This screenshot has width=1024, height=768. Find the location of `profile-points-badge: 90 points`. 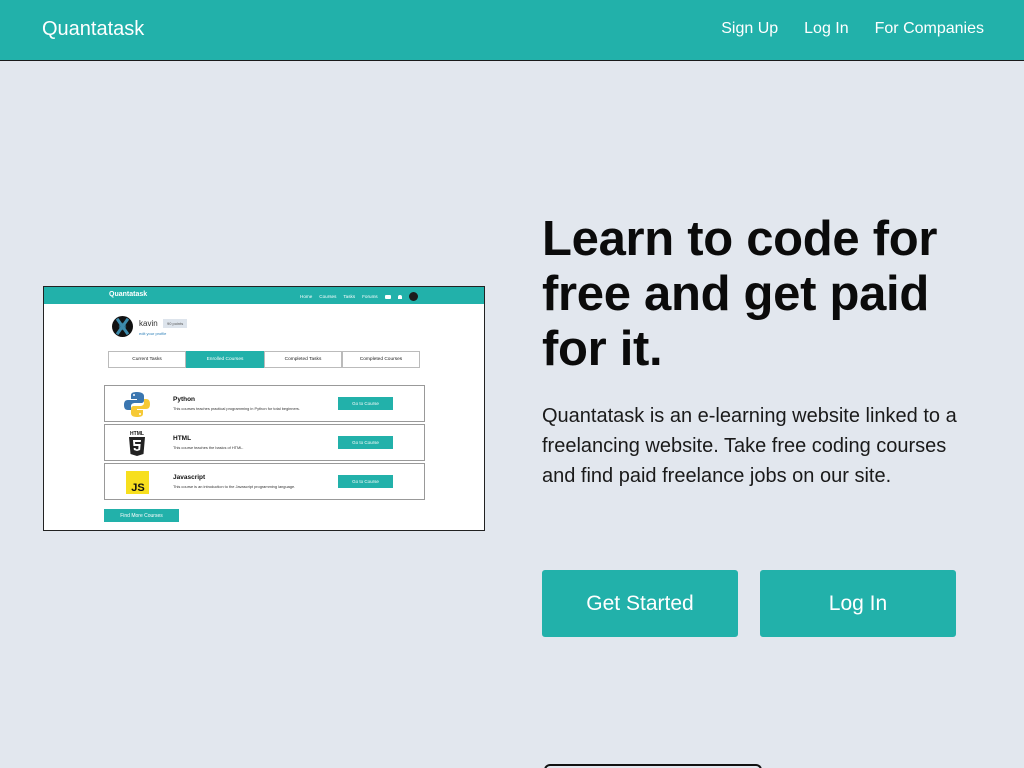

profile-points-badge: 90 points is located at coordinates (175, 323).